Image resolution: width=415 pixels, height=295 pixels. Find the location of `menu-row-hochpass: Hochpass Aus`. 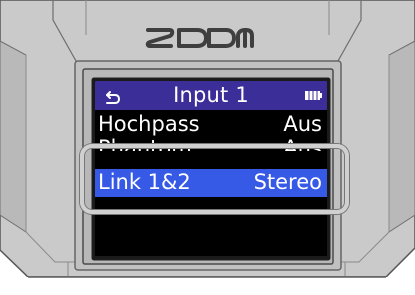

menu-row-hochpass: Hochpass Aus is located at coordinates (211, 125).